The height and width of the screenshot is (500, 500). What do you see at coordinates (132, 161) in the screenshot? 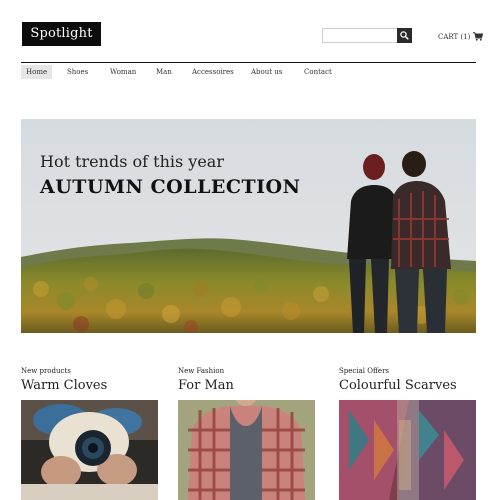
I see `hero-subtitle: Hot trends of this year` at bounding box center [132, 161].